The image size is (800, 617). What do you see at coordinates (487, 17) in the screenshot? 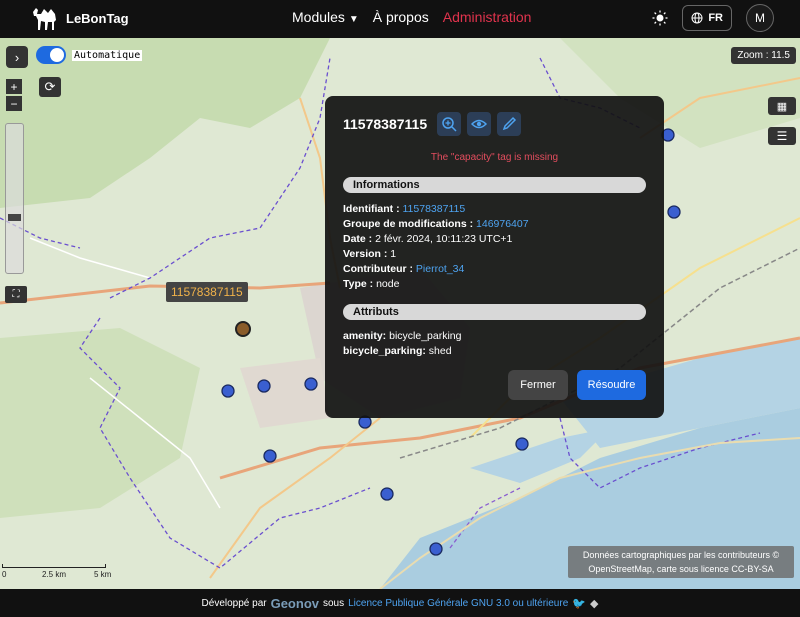
I see `nav-administration: Administration` at bounding box center [487, 17].